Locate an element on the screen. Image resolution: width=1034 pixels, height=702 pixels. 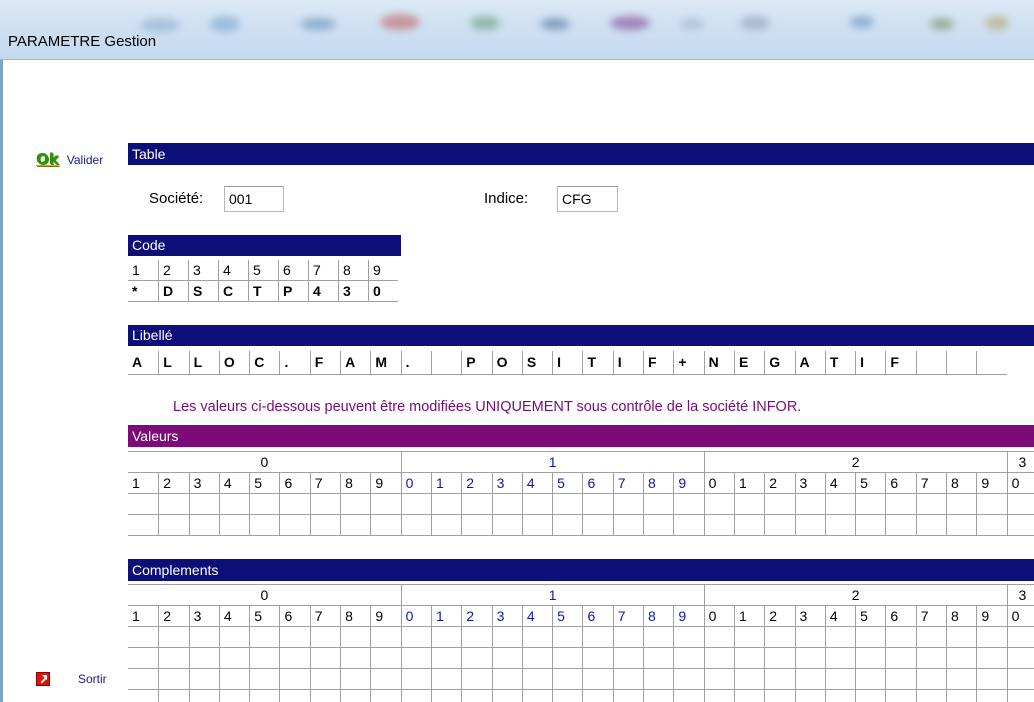
code-char-cell: S is located at coordinates (203, 291).